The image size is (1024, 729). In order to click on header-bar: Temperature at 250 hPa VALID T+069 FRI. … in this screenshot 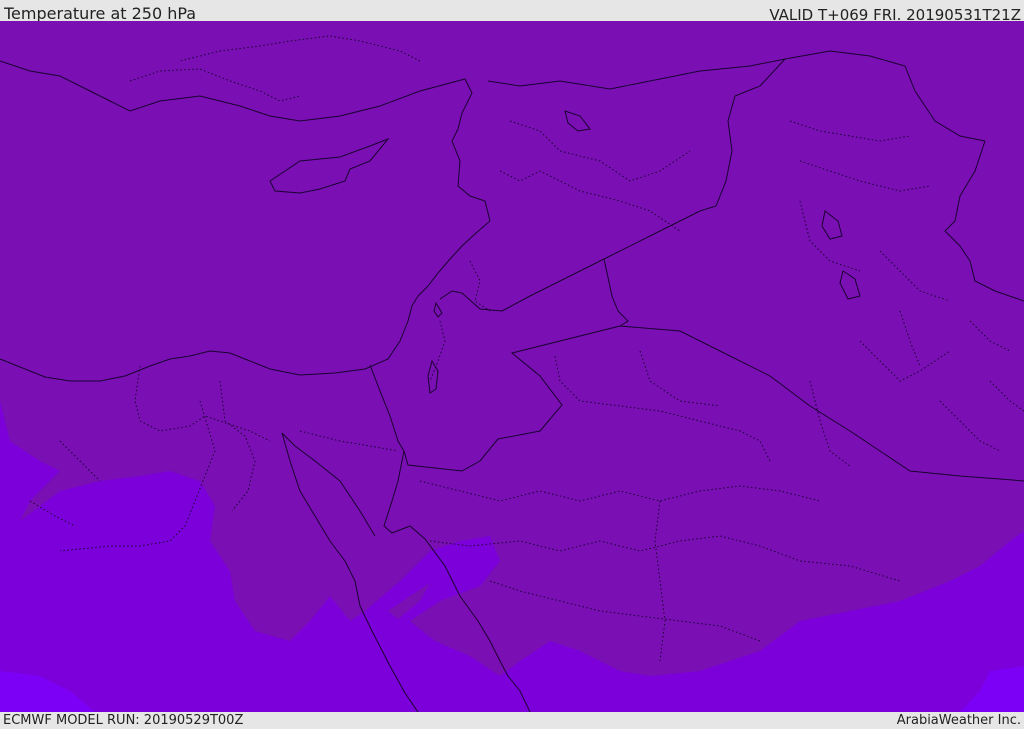, I will do `click(512, 12)`.